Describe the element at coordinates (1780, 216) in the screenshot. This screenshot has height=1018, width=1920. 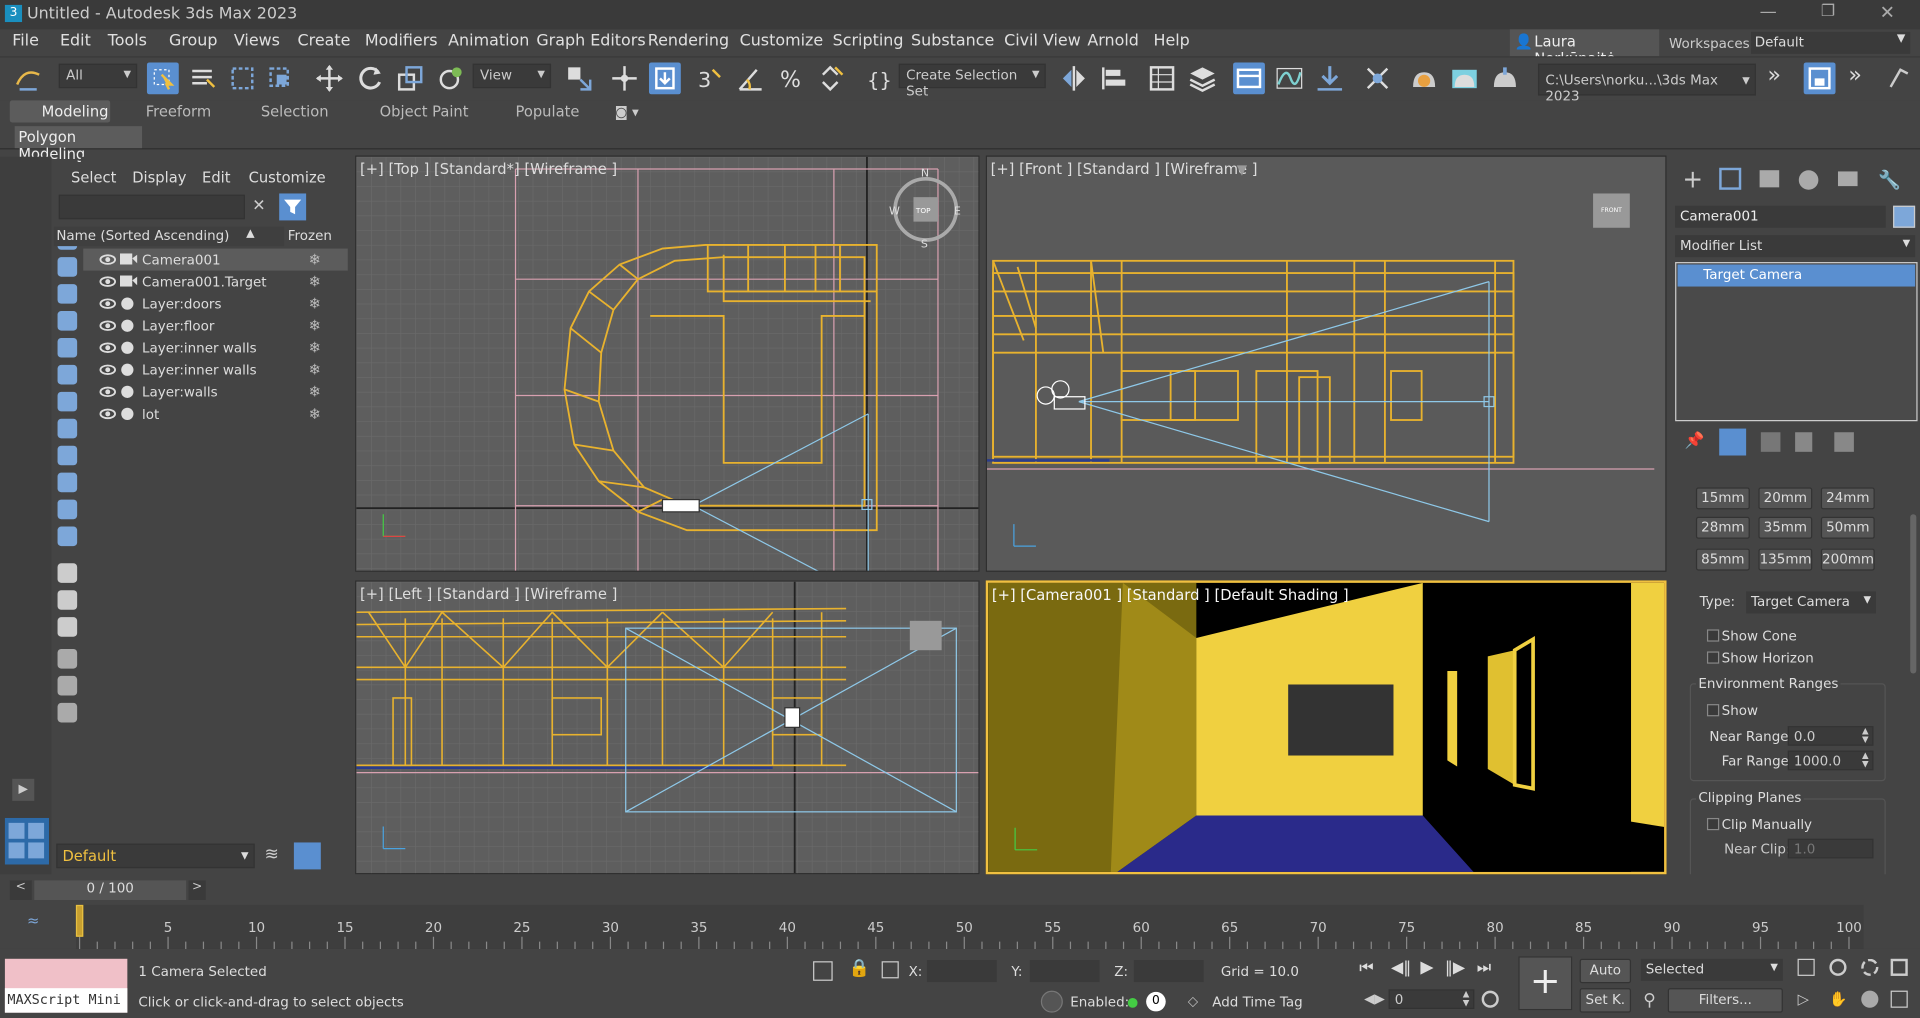
I see `object-name-input: Camera001` at that location.